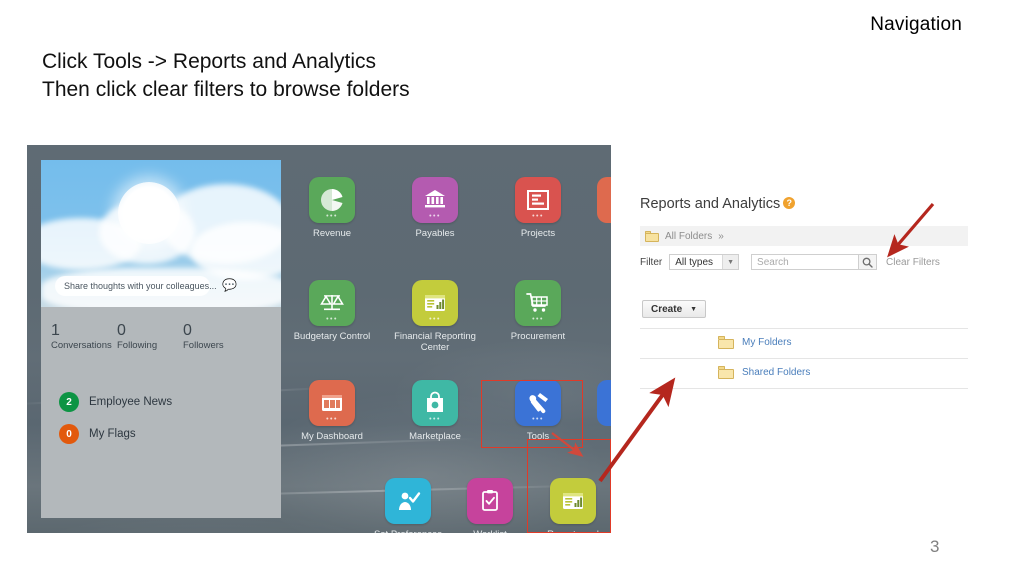 The width and height of the screenshot is (1024, 576). What do you see at coordinates (490, 531) in the screenshot?
I see `app-label: Worklist` at bounding box center [490, 531].